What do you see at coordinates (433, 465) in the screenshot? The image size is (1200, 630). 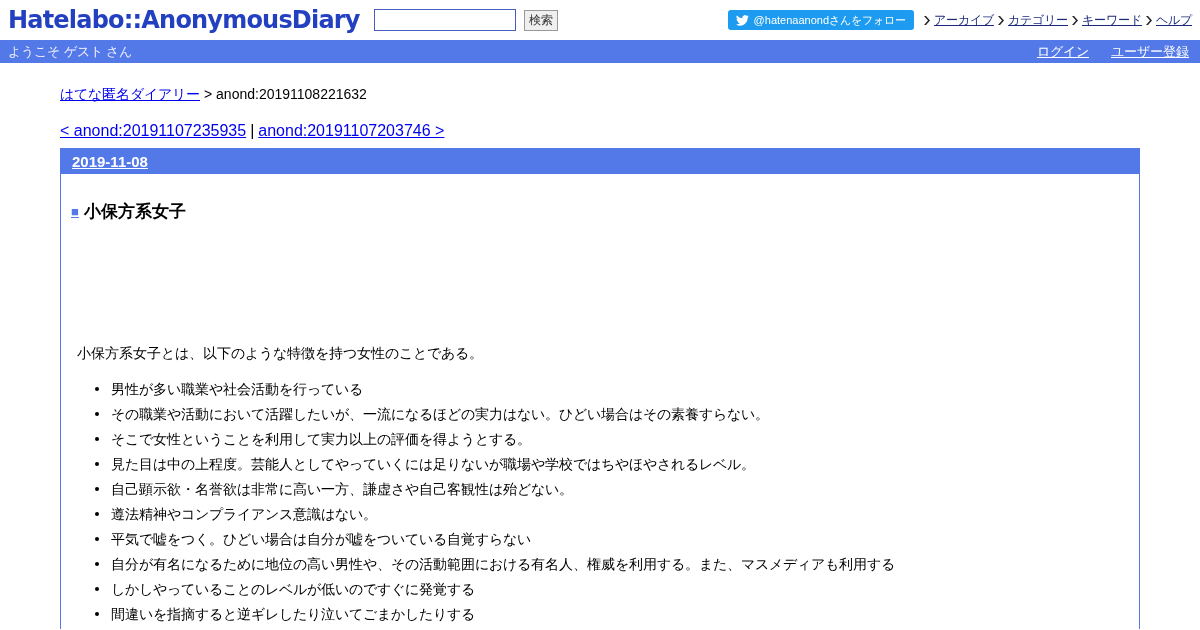 I see `list-item: 見た目は中の上程度。芸能人としてやっていくには足りないが職場や学校ではちやほやされるレベル。` at bounding box center [433, 465].